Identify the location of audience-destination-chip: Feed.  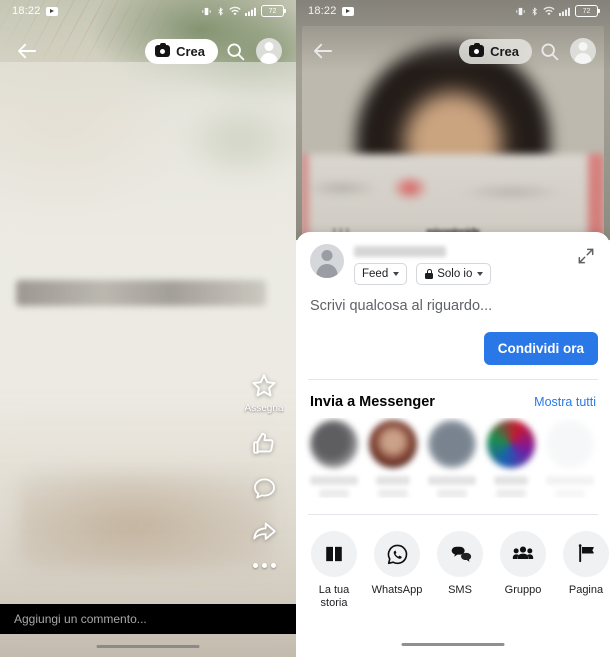
(381, 274).